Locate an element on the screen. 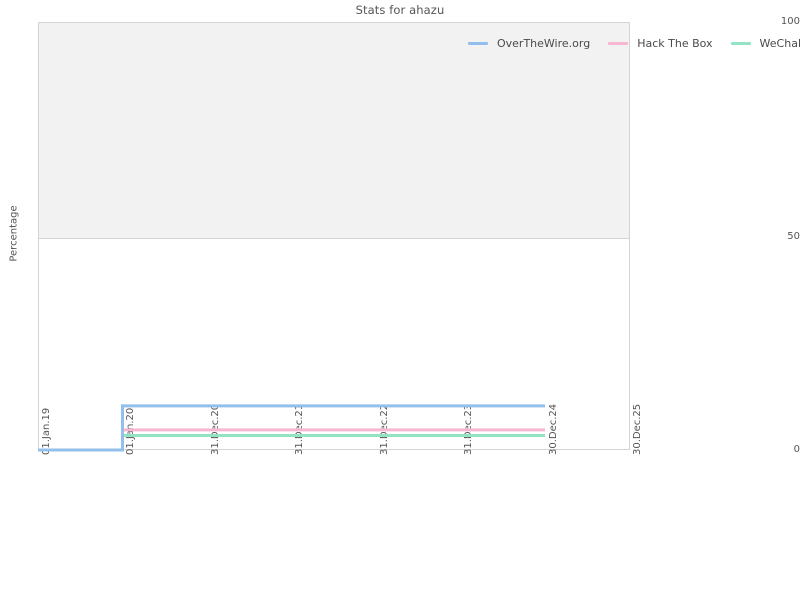 Image resolution: width=800 pixels, height=600 pixels. line-hackthebox is located at coordinates (291, 440).